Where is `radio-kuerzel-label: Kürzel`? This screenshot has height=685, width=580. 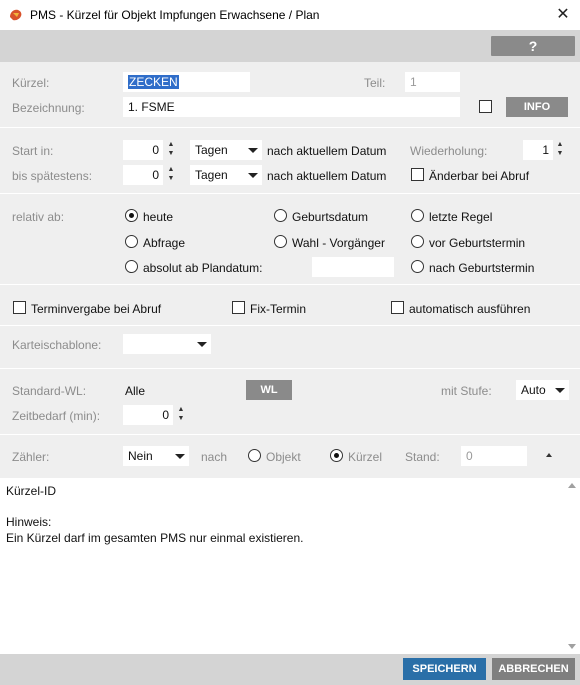 radio-kuerzel-label: Kürzel is located at coordinates (365, 457).